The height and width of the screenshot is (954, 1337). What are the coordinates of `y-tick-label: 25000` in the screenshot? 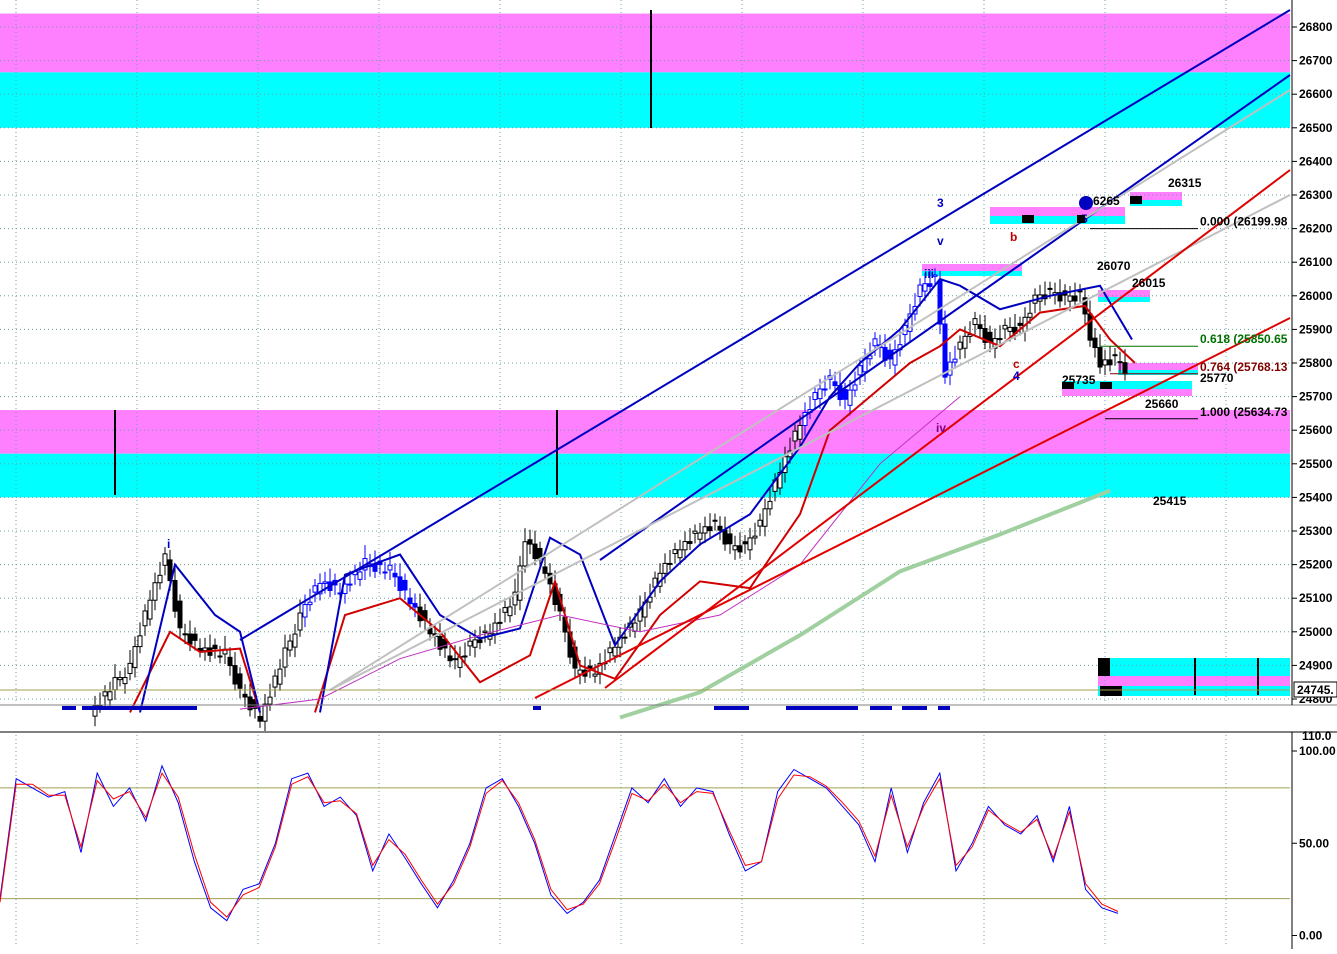 It's located at (1316, 632).